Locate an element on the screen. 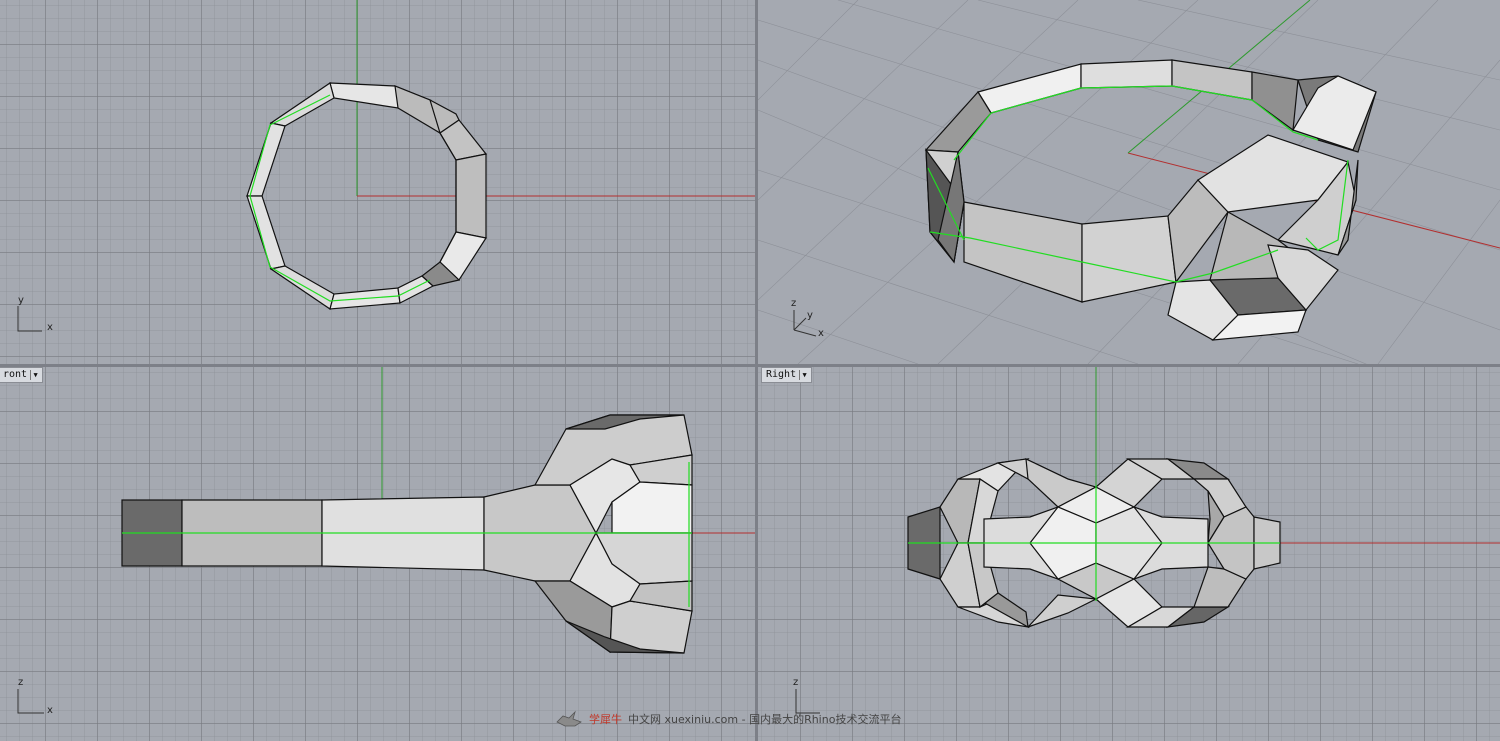 This screenshot has width=1500, height=741. front-axis-indicator is located at coordinates (30, 701).